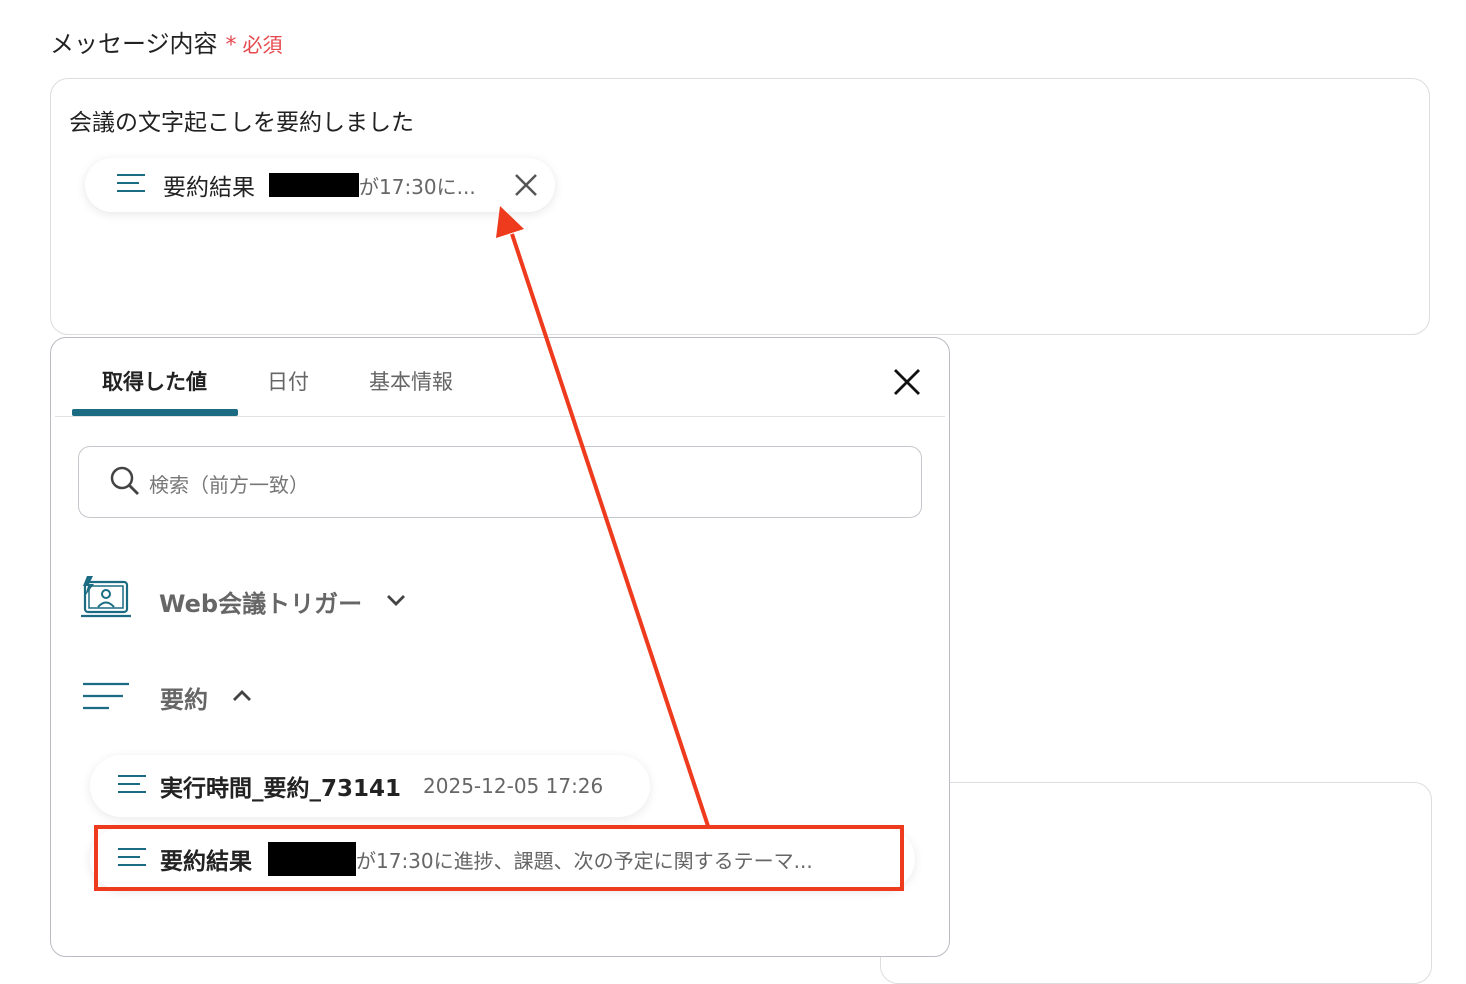 The image size is (1466, 984). What do you see at coordinates (1156, 883) in the screenshot?
I see `next-field-box` at bounding box center [1156, 883].